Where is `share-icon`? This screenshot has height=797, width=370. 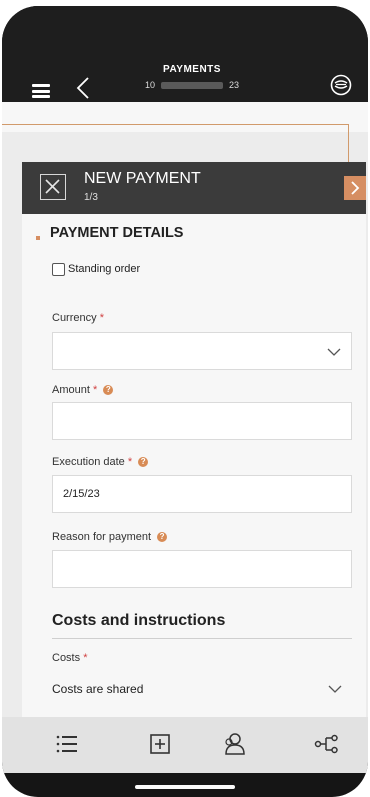
share-icon is located at coordinates (327, 744).